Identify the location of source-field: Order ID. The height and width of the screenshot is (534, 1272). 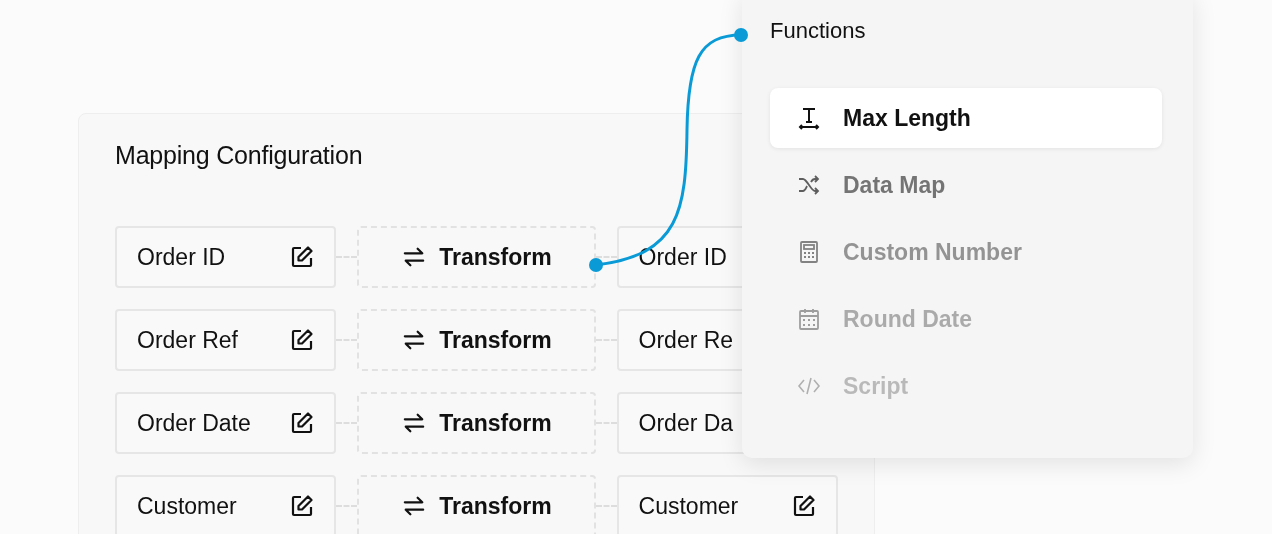
(226, 257).